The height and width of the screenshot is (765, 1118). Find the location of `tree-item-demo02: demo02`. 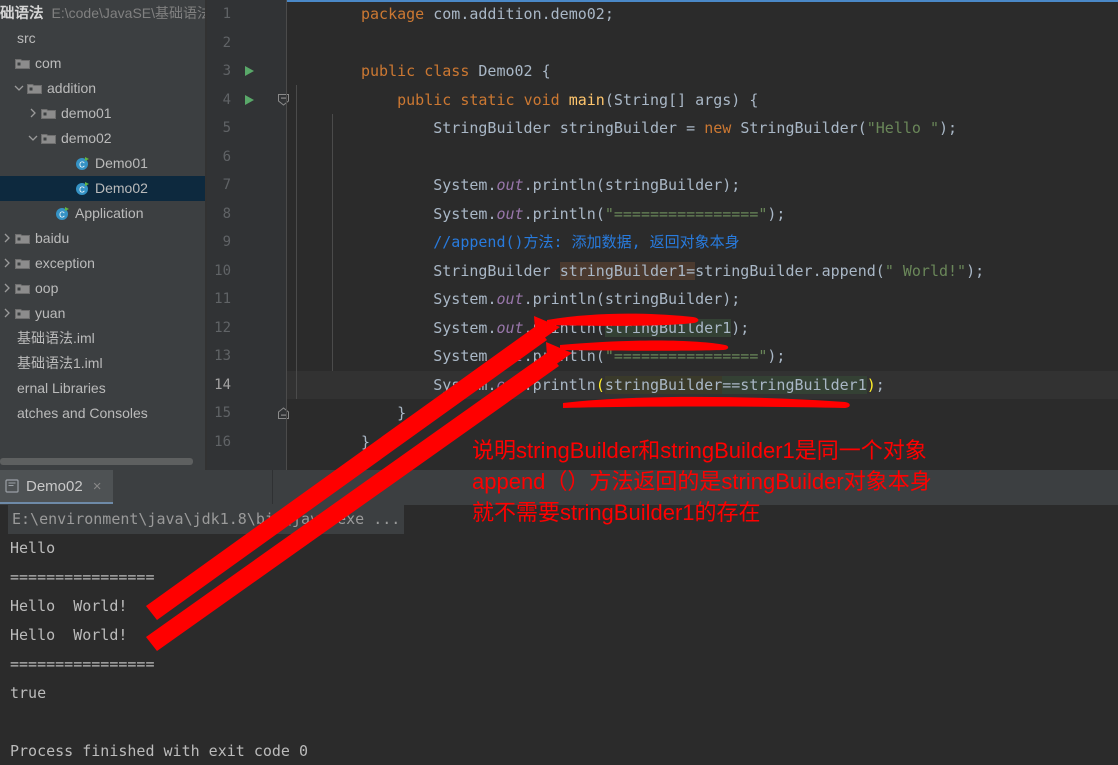

tree-item-demo02: demo02 is located at coordinates (103, 138).